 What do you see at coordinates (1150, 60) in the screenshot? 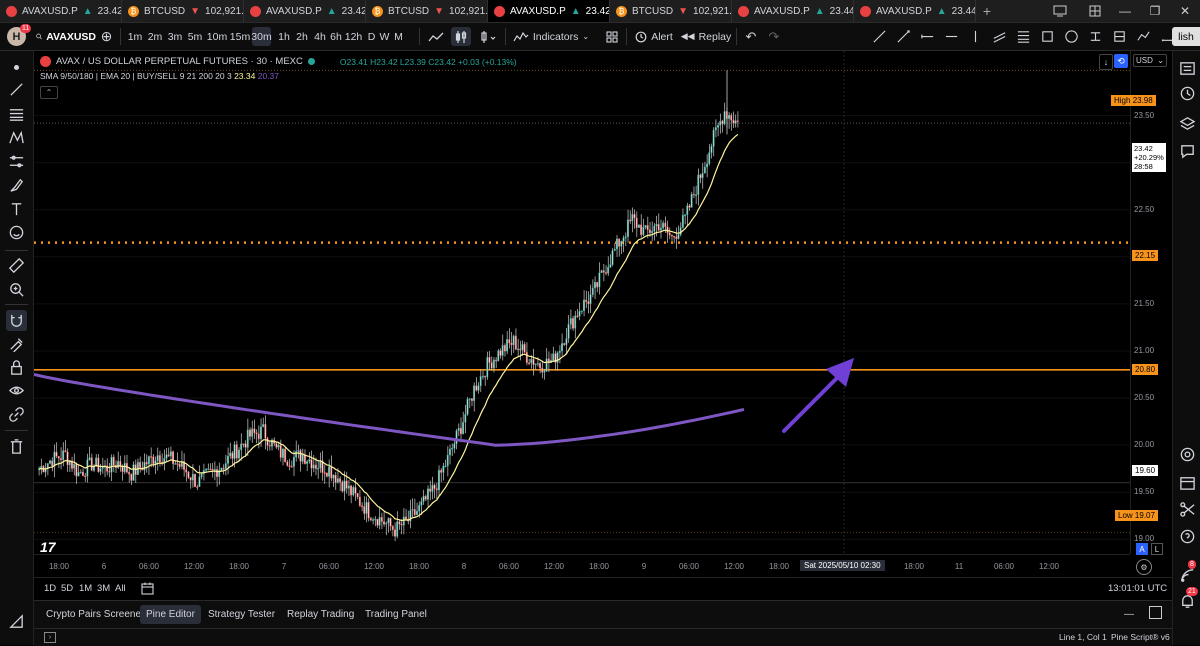
I see `currency-selector: USD ⌄` at bounding box center [1150, 60].